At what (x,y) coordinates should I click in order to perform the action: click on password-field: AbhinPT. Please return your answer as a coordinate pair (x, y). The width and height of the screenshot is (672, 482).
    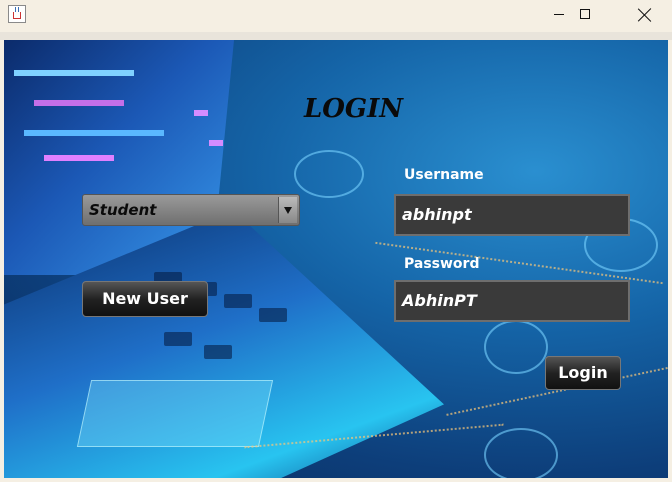
    Looking at the image, I should click on (512, 301).